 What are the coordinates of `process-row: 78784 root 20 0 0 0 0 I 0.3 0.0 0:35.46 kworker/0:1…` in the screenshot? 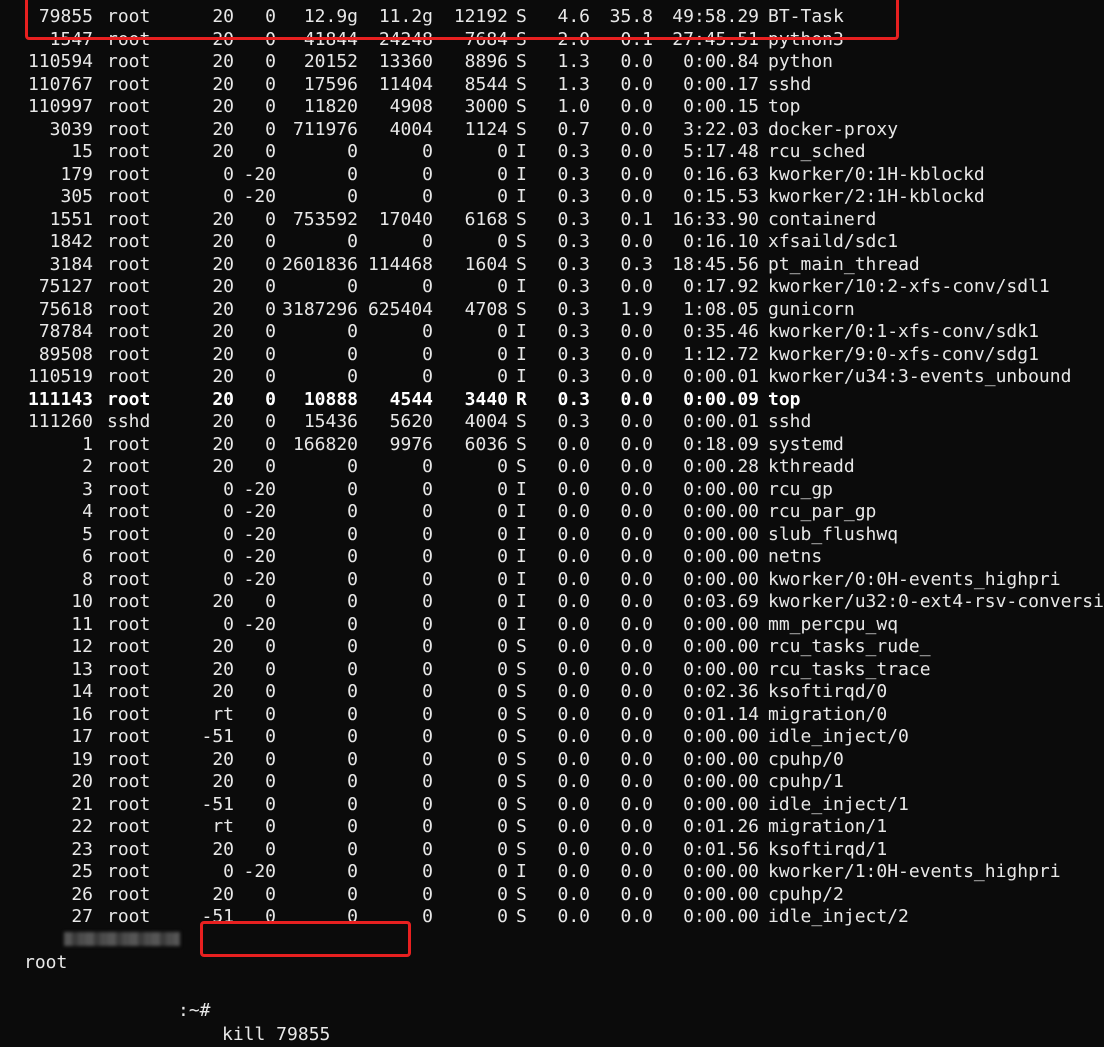 It's located at (552, 332).